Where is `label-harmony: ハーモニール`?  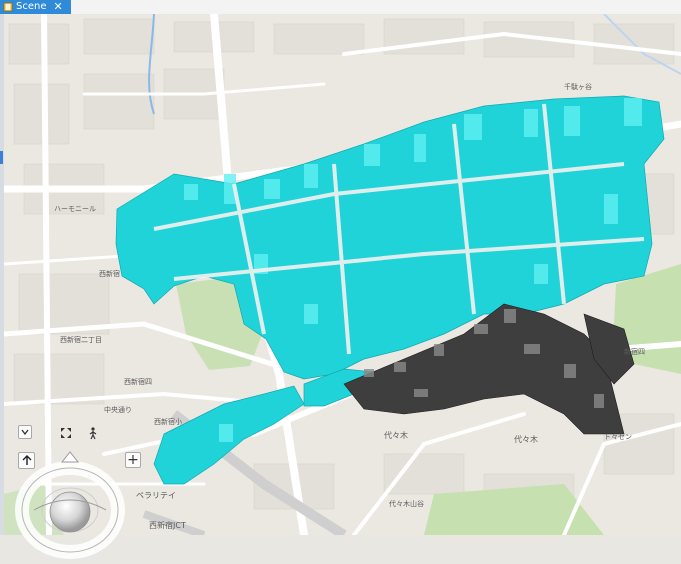 label-harmony: ハーモニール is located at coordinates (75, 209).